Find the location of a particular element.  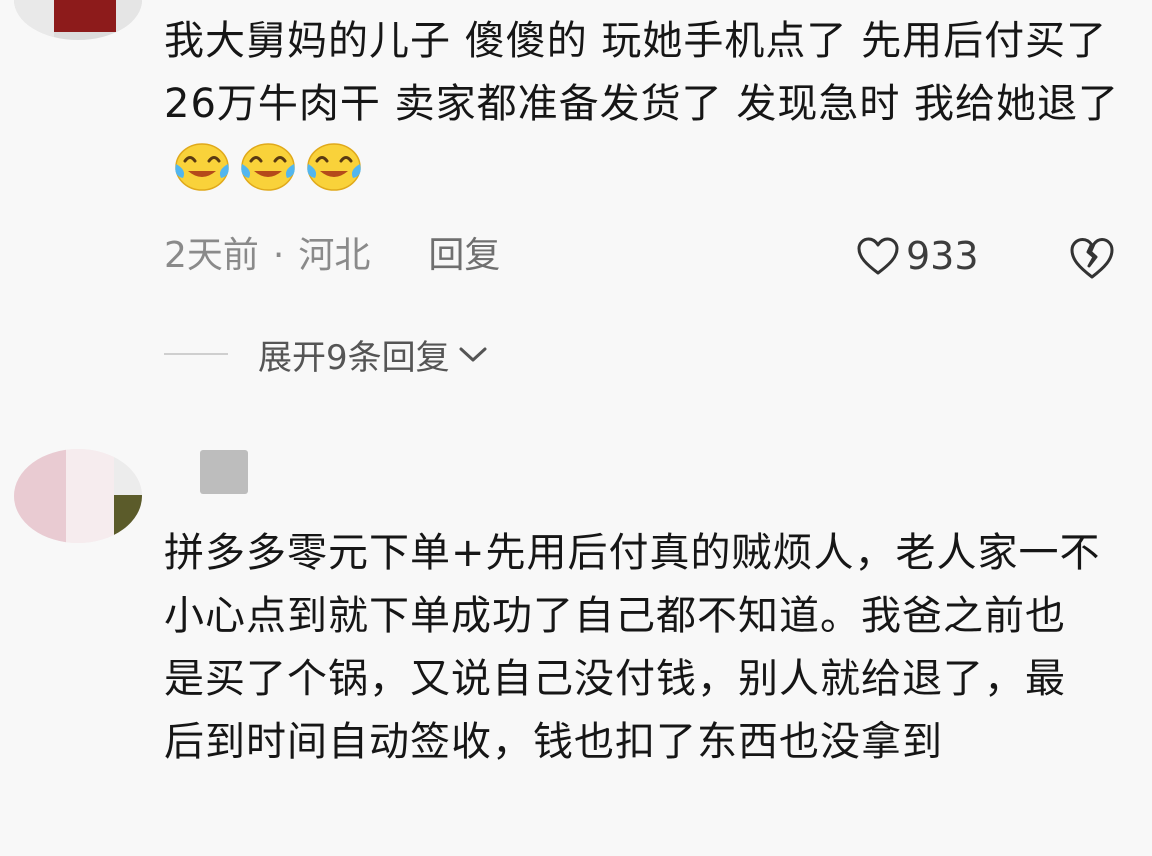

heart-outline-icon is located at coordinates (878, 256).